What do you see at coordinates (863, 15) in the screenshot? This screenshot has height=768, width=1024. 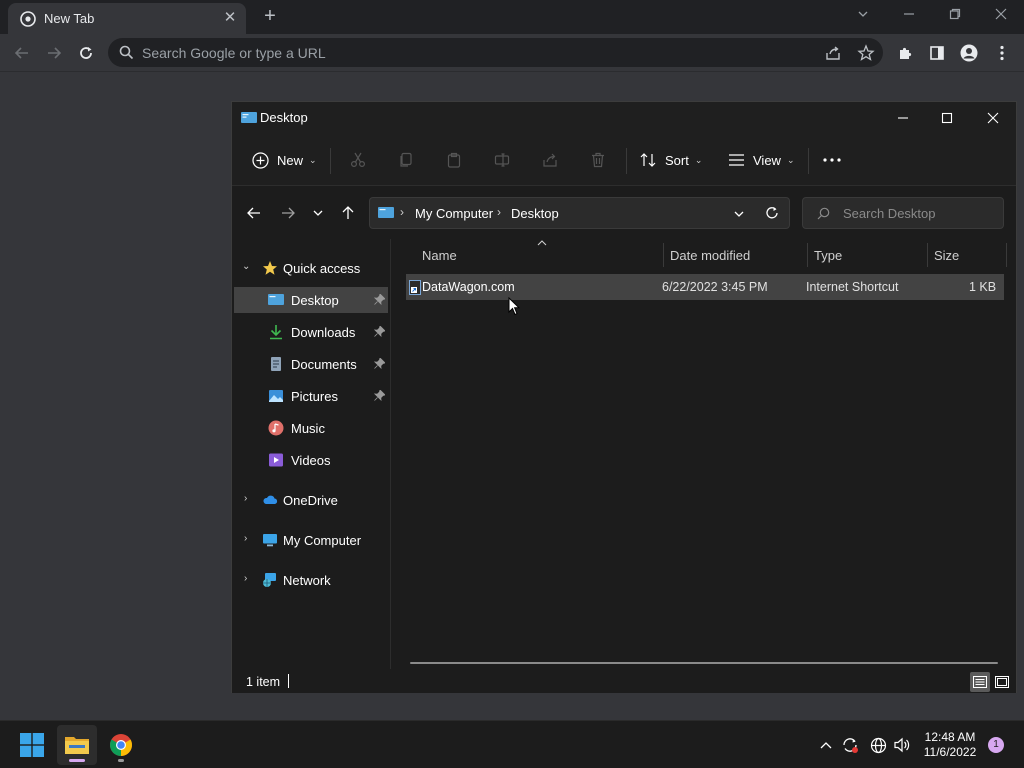 I see `tab-search-icon` at bounding box center [863, 15].